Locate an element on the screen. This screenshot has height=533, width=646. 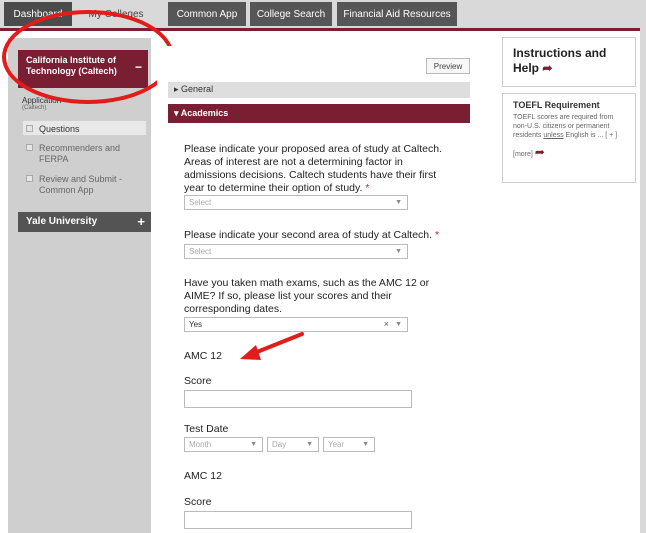
score-label-2: Score is located at coordinates (198, 502).